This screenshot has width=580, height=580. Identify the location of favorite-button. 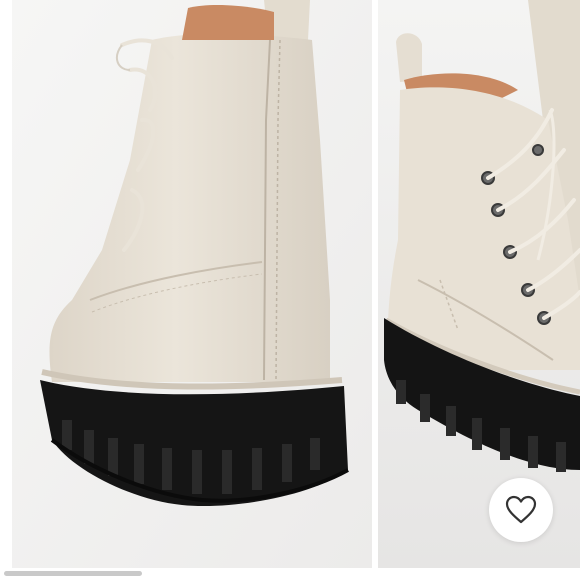
(521, 510).